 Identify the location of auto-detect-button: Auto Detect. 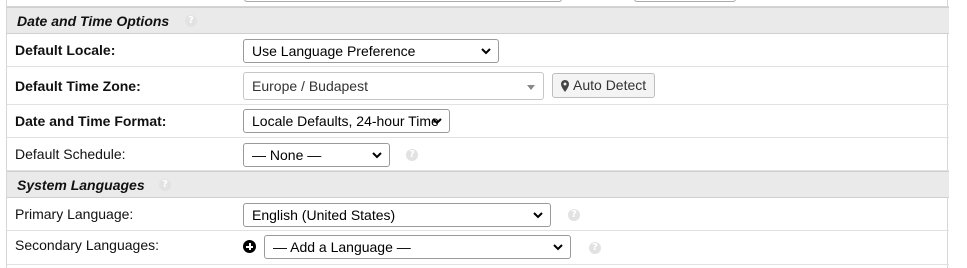
(604, 85).